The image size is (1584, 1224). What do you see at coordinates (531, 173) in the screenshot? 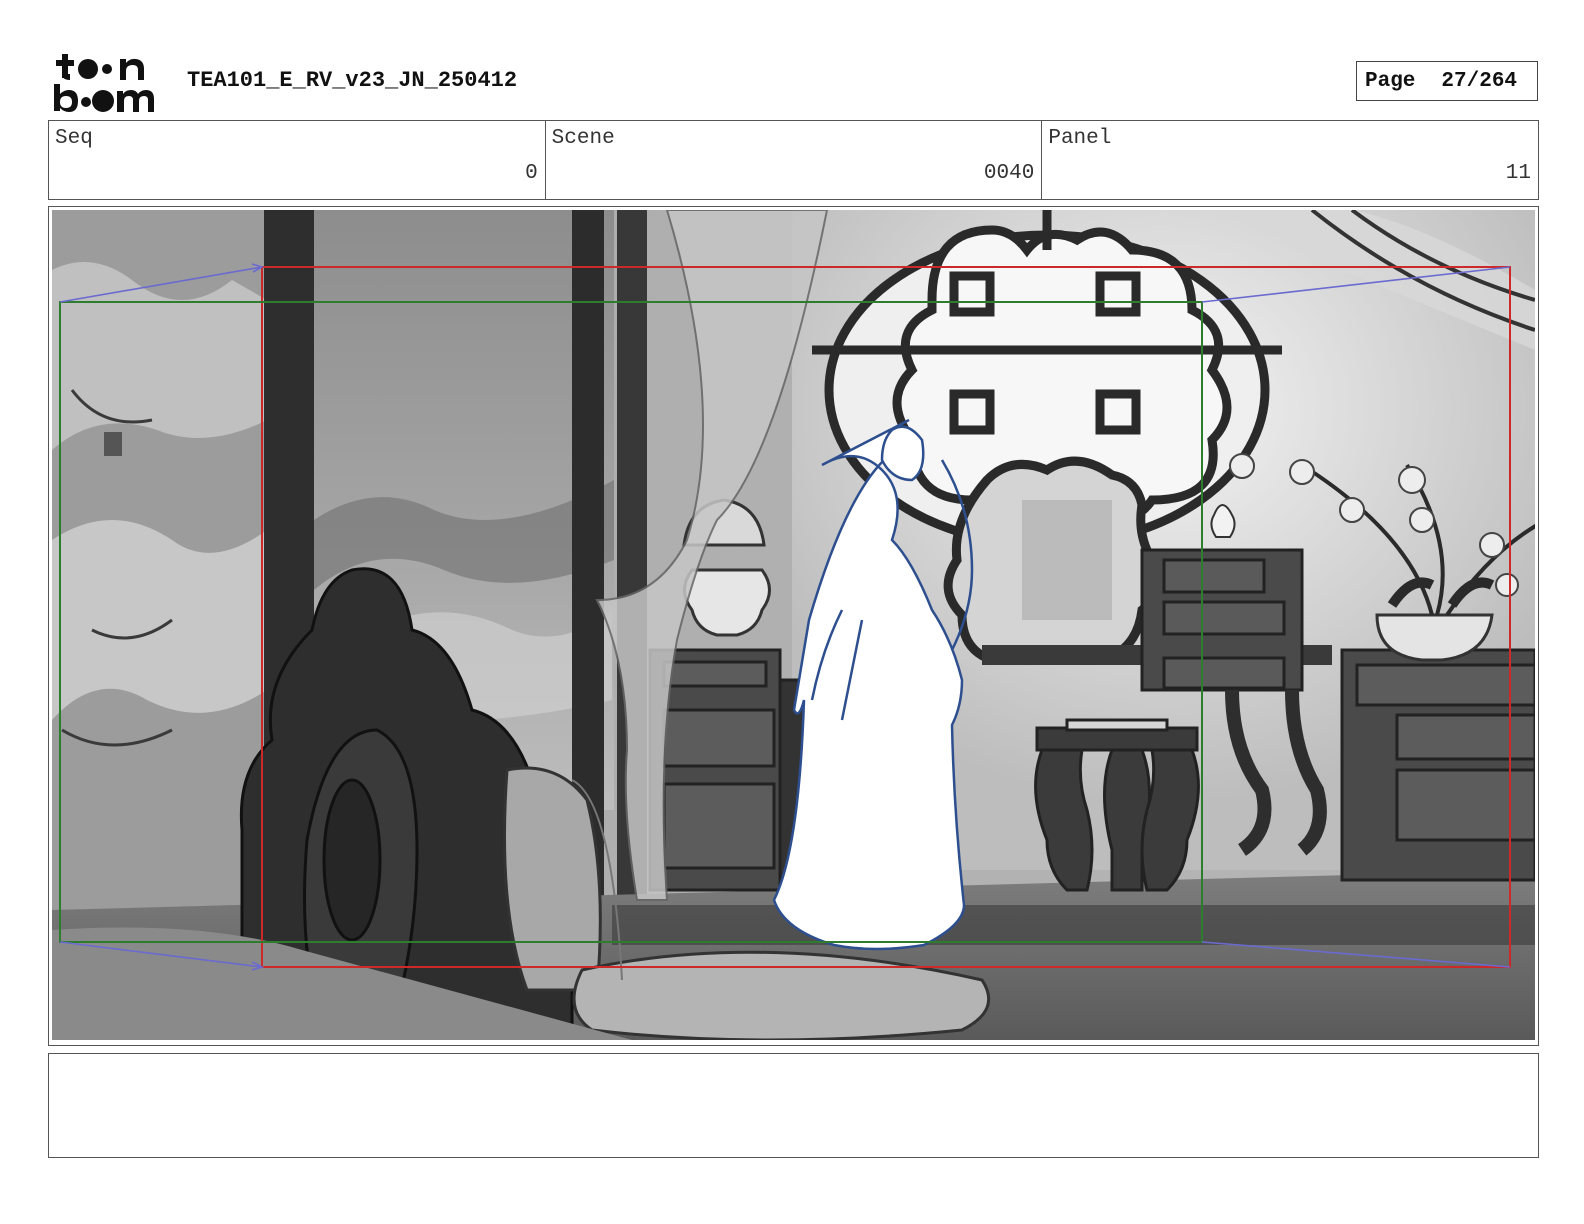
I see `seq-value: 0` at bounding box center [531, 173].